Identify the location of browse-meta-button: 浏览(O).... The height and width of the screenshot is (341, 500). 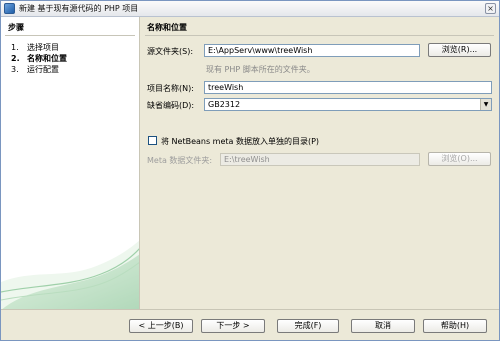
(459, 159).